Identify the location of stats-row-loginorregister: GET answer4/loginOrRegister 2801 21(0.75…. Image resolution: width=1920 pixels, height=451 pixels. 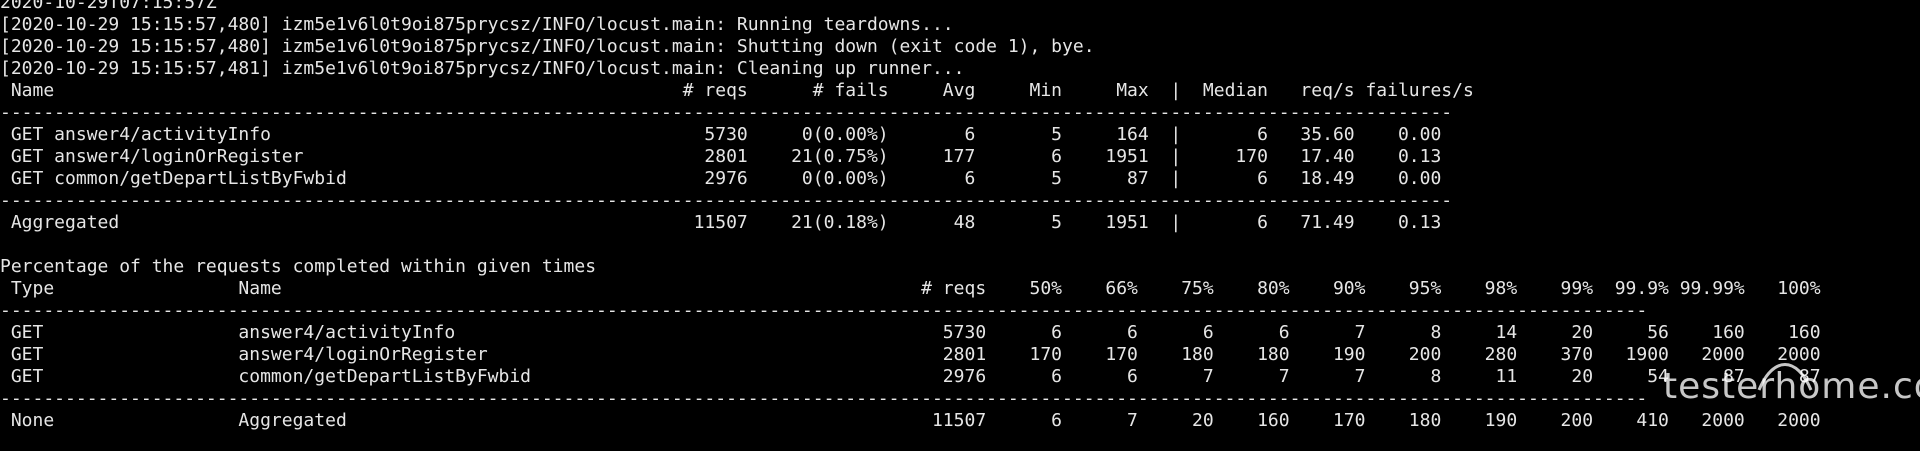
(721, 156).